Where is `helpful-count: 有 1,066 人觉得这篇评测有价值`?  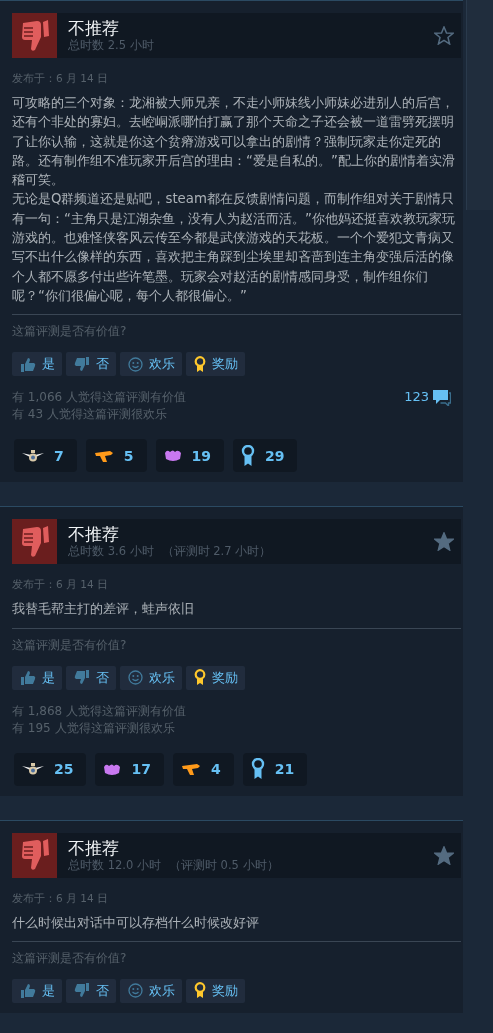
helpful-count: 有 1,066 人觉得这篇评测有价值 is located at coordinates (99, 398).